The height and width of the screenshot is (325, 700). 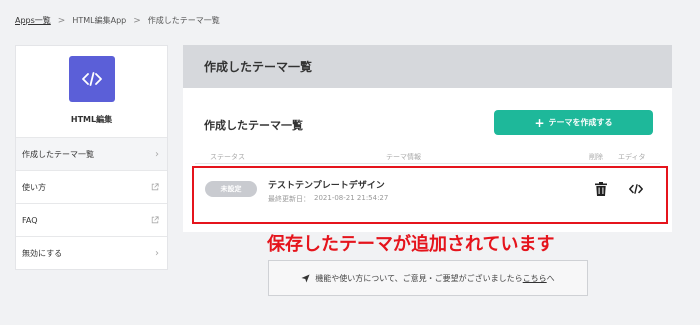 I want to click on sidebar-item-theme-list: 作成したテーマ一覧 ›, so click(x=91, y=154).